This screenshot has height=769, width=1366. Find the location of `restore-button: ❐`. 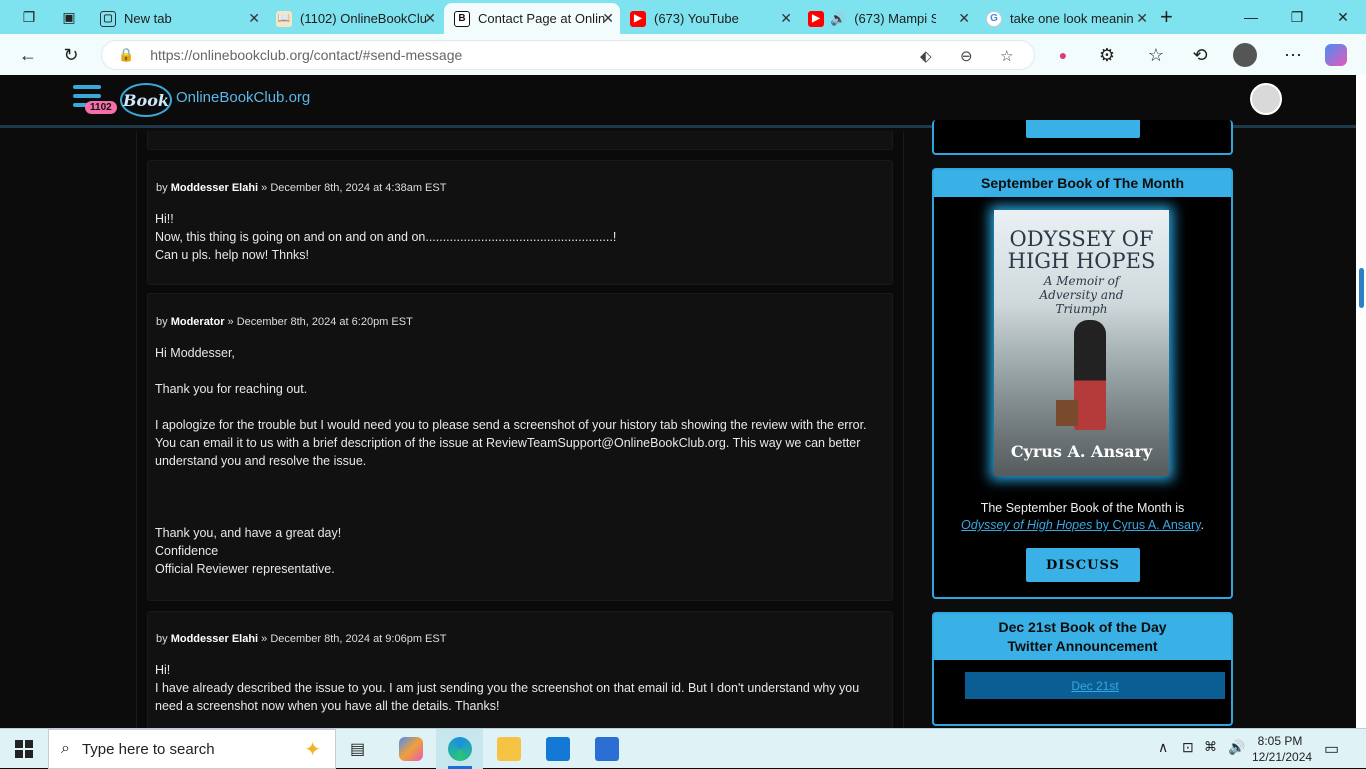

restore-button: ❐ is located at coordinates (1297, 17).